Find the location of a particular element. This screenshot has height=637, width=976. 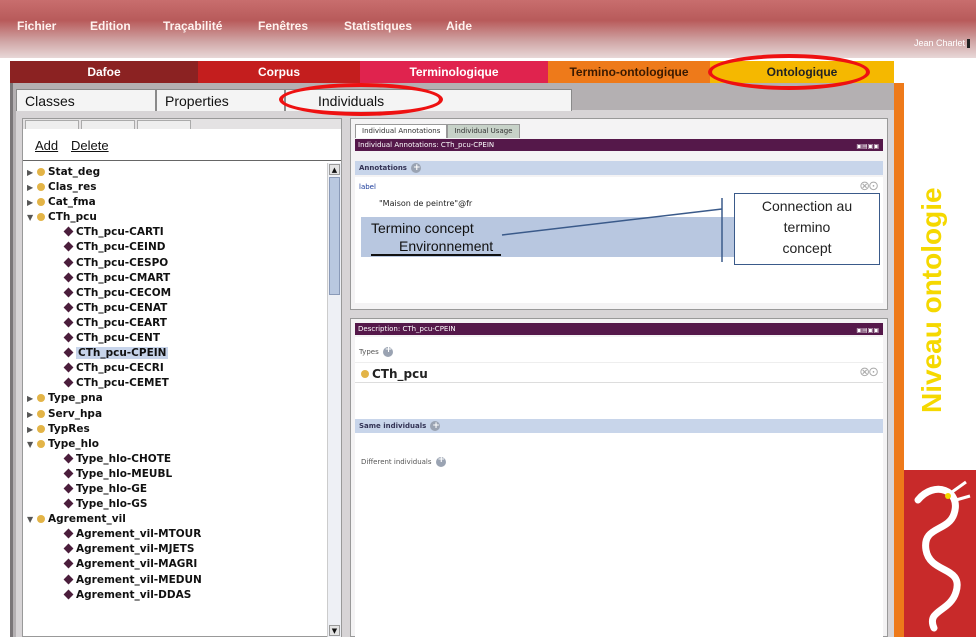

annotations-section-header: Annotations is located at coordinates (619, 168).